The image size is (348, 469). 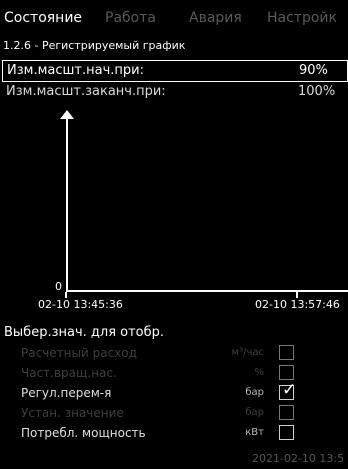 What do you see at coordinates (174, 434) in the screenshot?
I see `param-row-power: Потребл. мощность кВт` at bounding box center [174, 434].